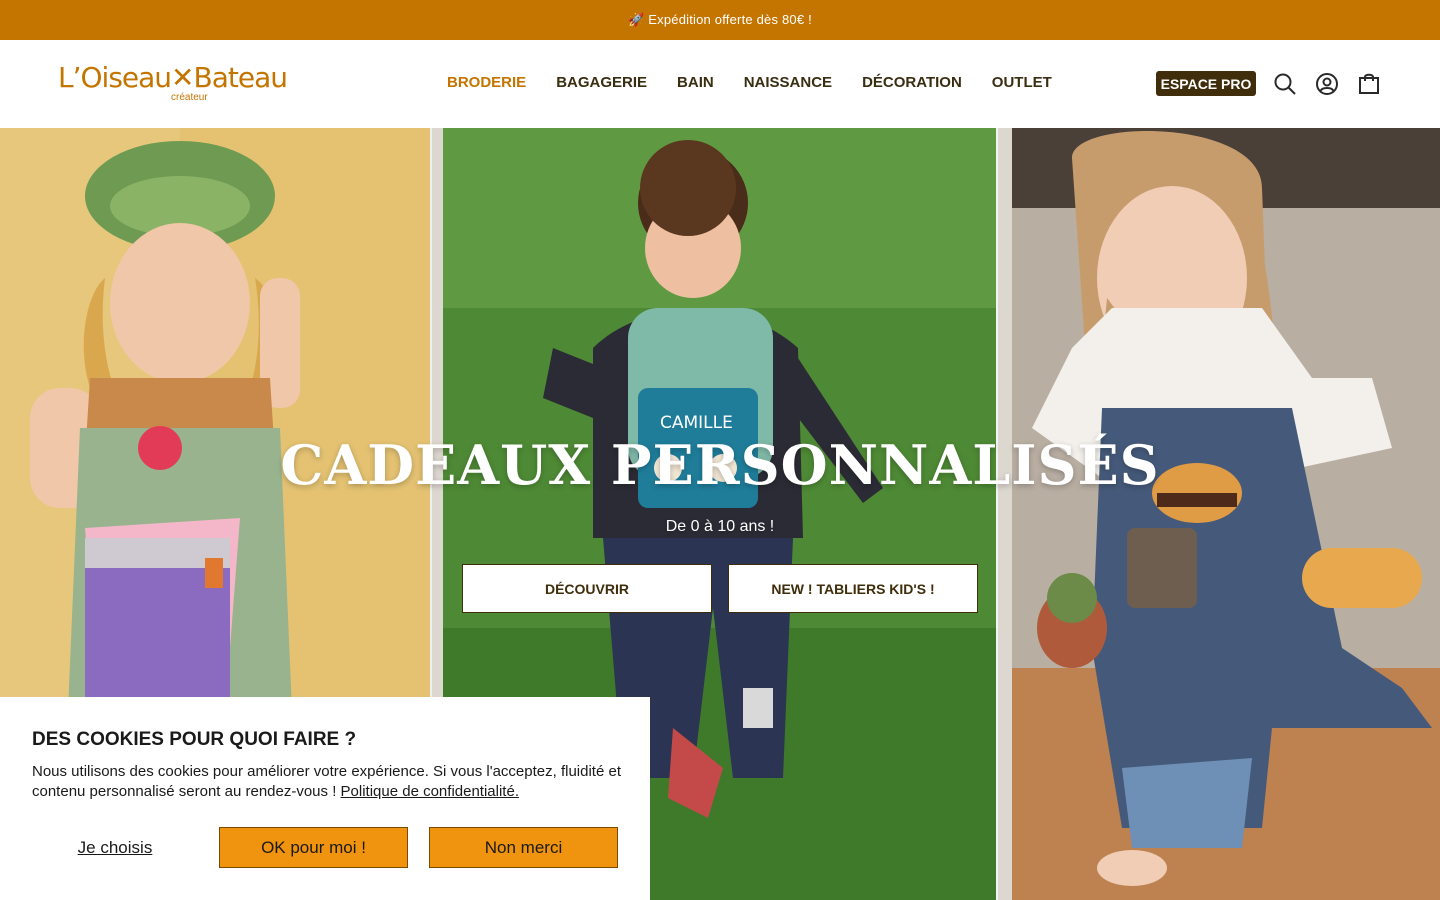 This screenshot has height=900, width=1440. I want to click on espace-pro-button: ESPACE PRO, so click(1206, 83).